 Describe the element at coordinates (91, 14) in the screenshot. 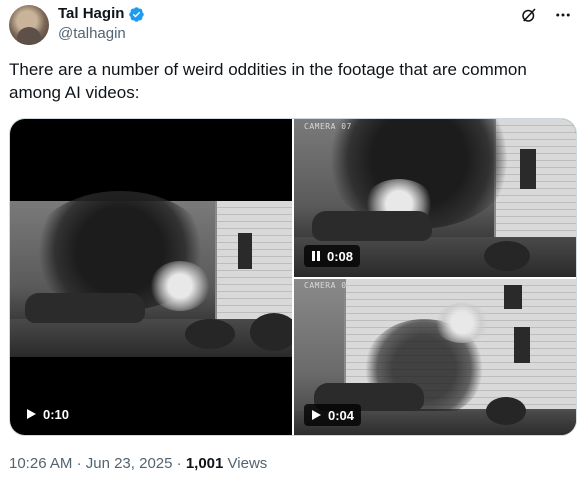

I see `author-display-name: Tal Hagin` at that location.